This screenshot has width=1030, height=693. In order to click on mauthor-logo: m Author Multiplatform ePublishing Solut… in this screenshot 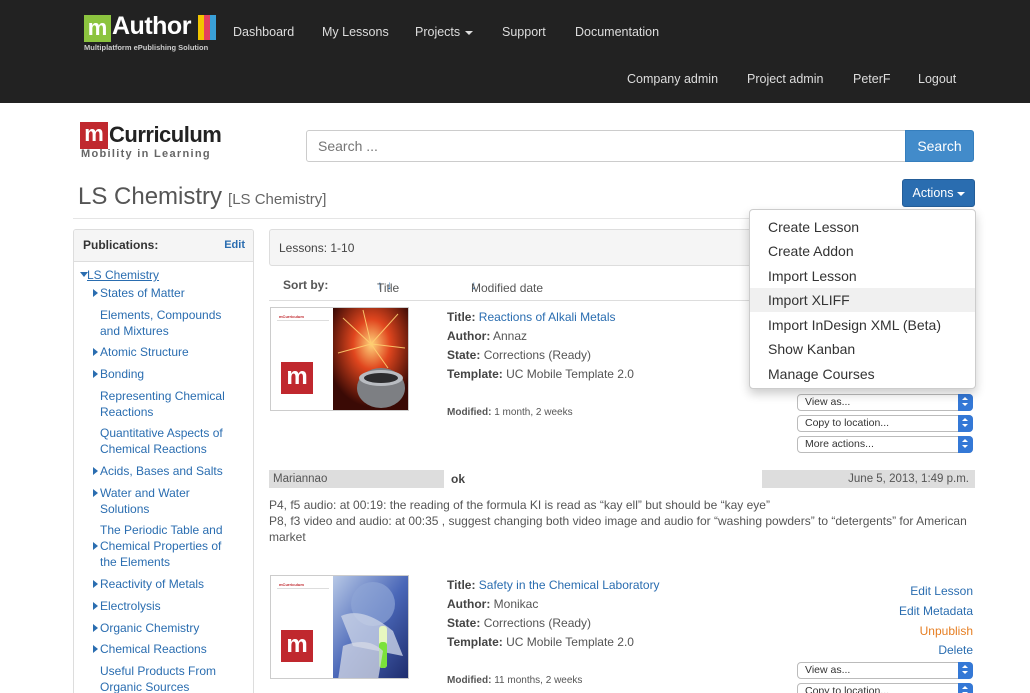, I will do `click(151, 32)`.